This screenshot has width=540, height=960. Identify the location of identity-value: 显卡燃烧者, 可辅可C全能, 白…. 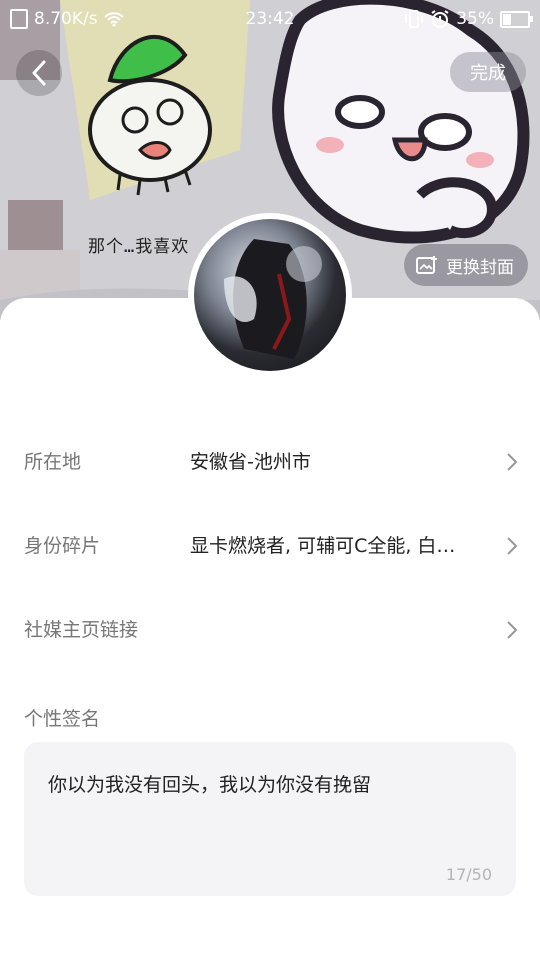
(323, 546).